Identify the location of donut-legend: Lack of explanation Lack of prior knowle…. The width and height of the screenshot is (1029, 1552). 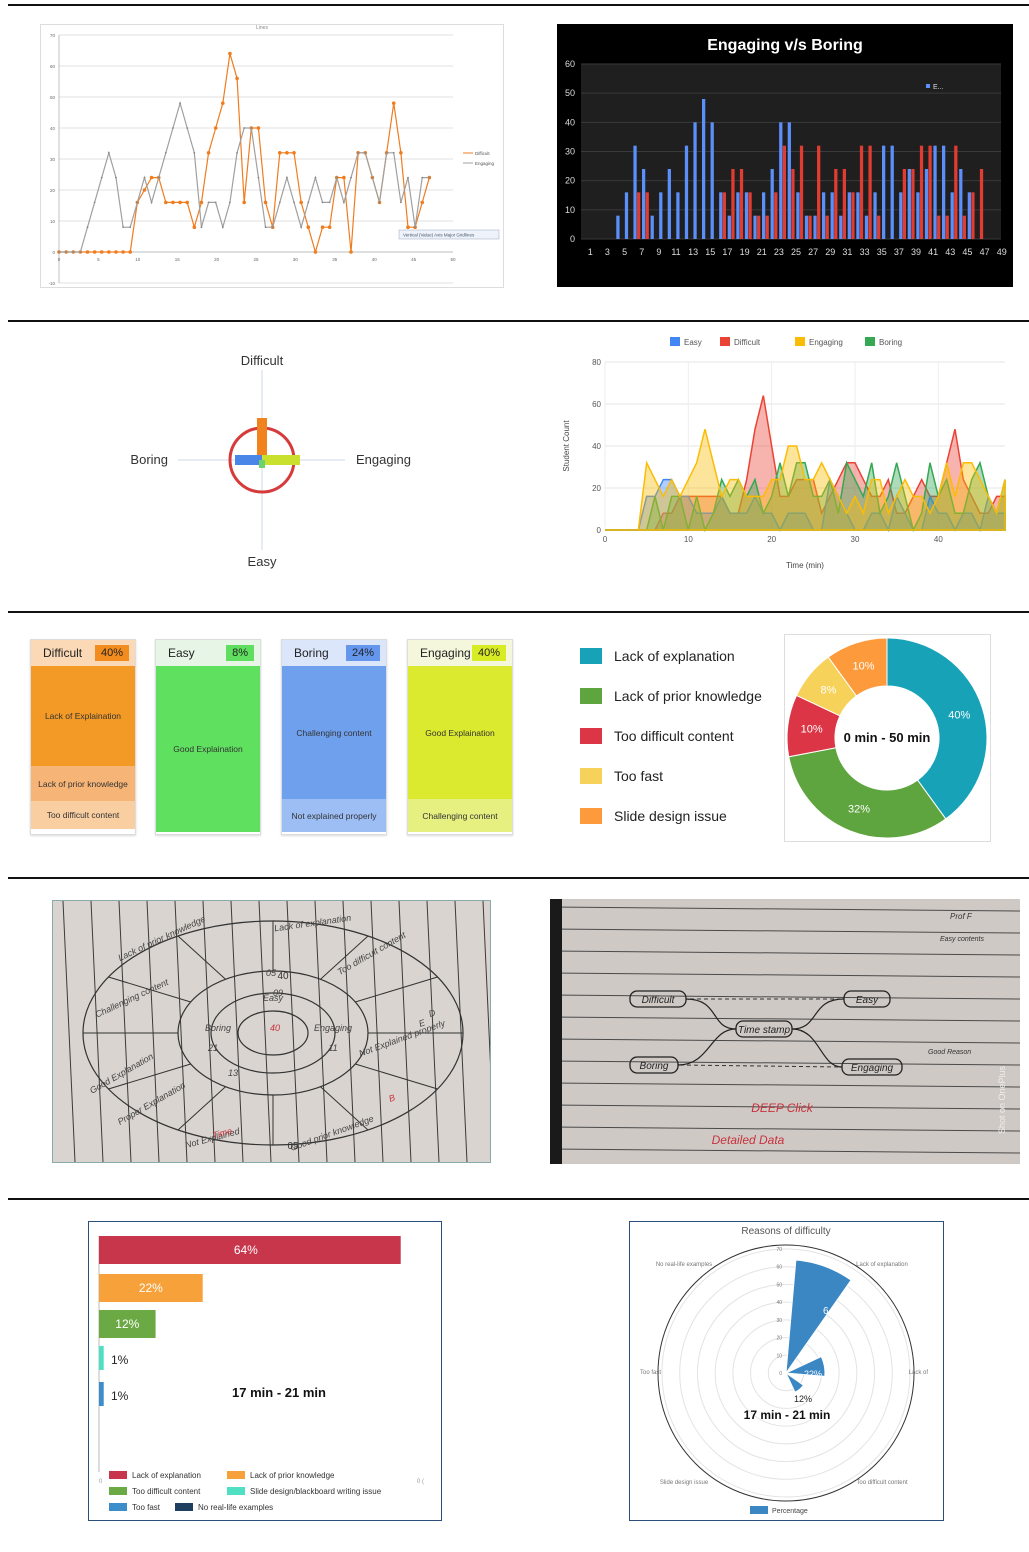
(680, 736).